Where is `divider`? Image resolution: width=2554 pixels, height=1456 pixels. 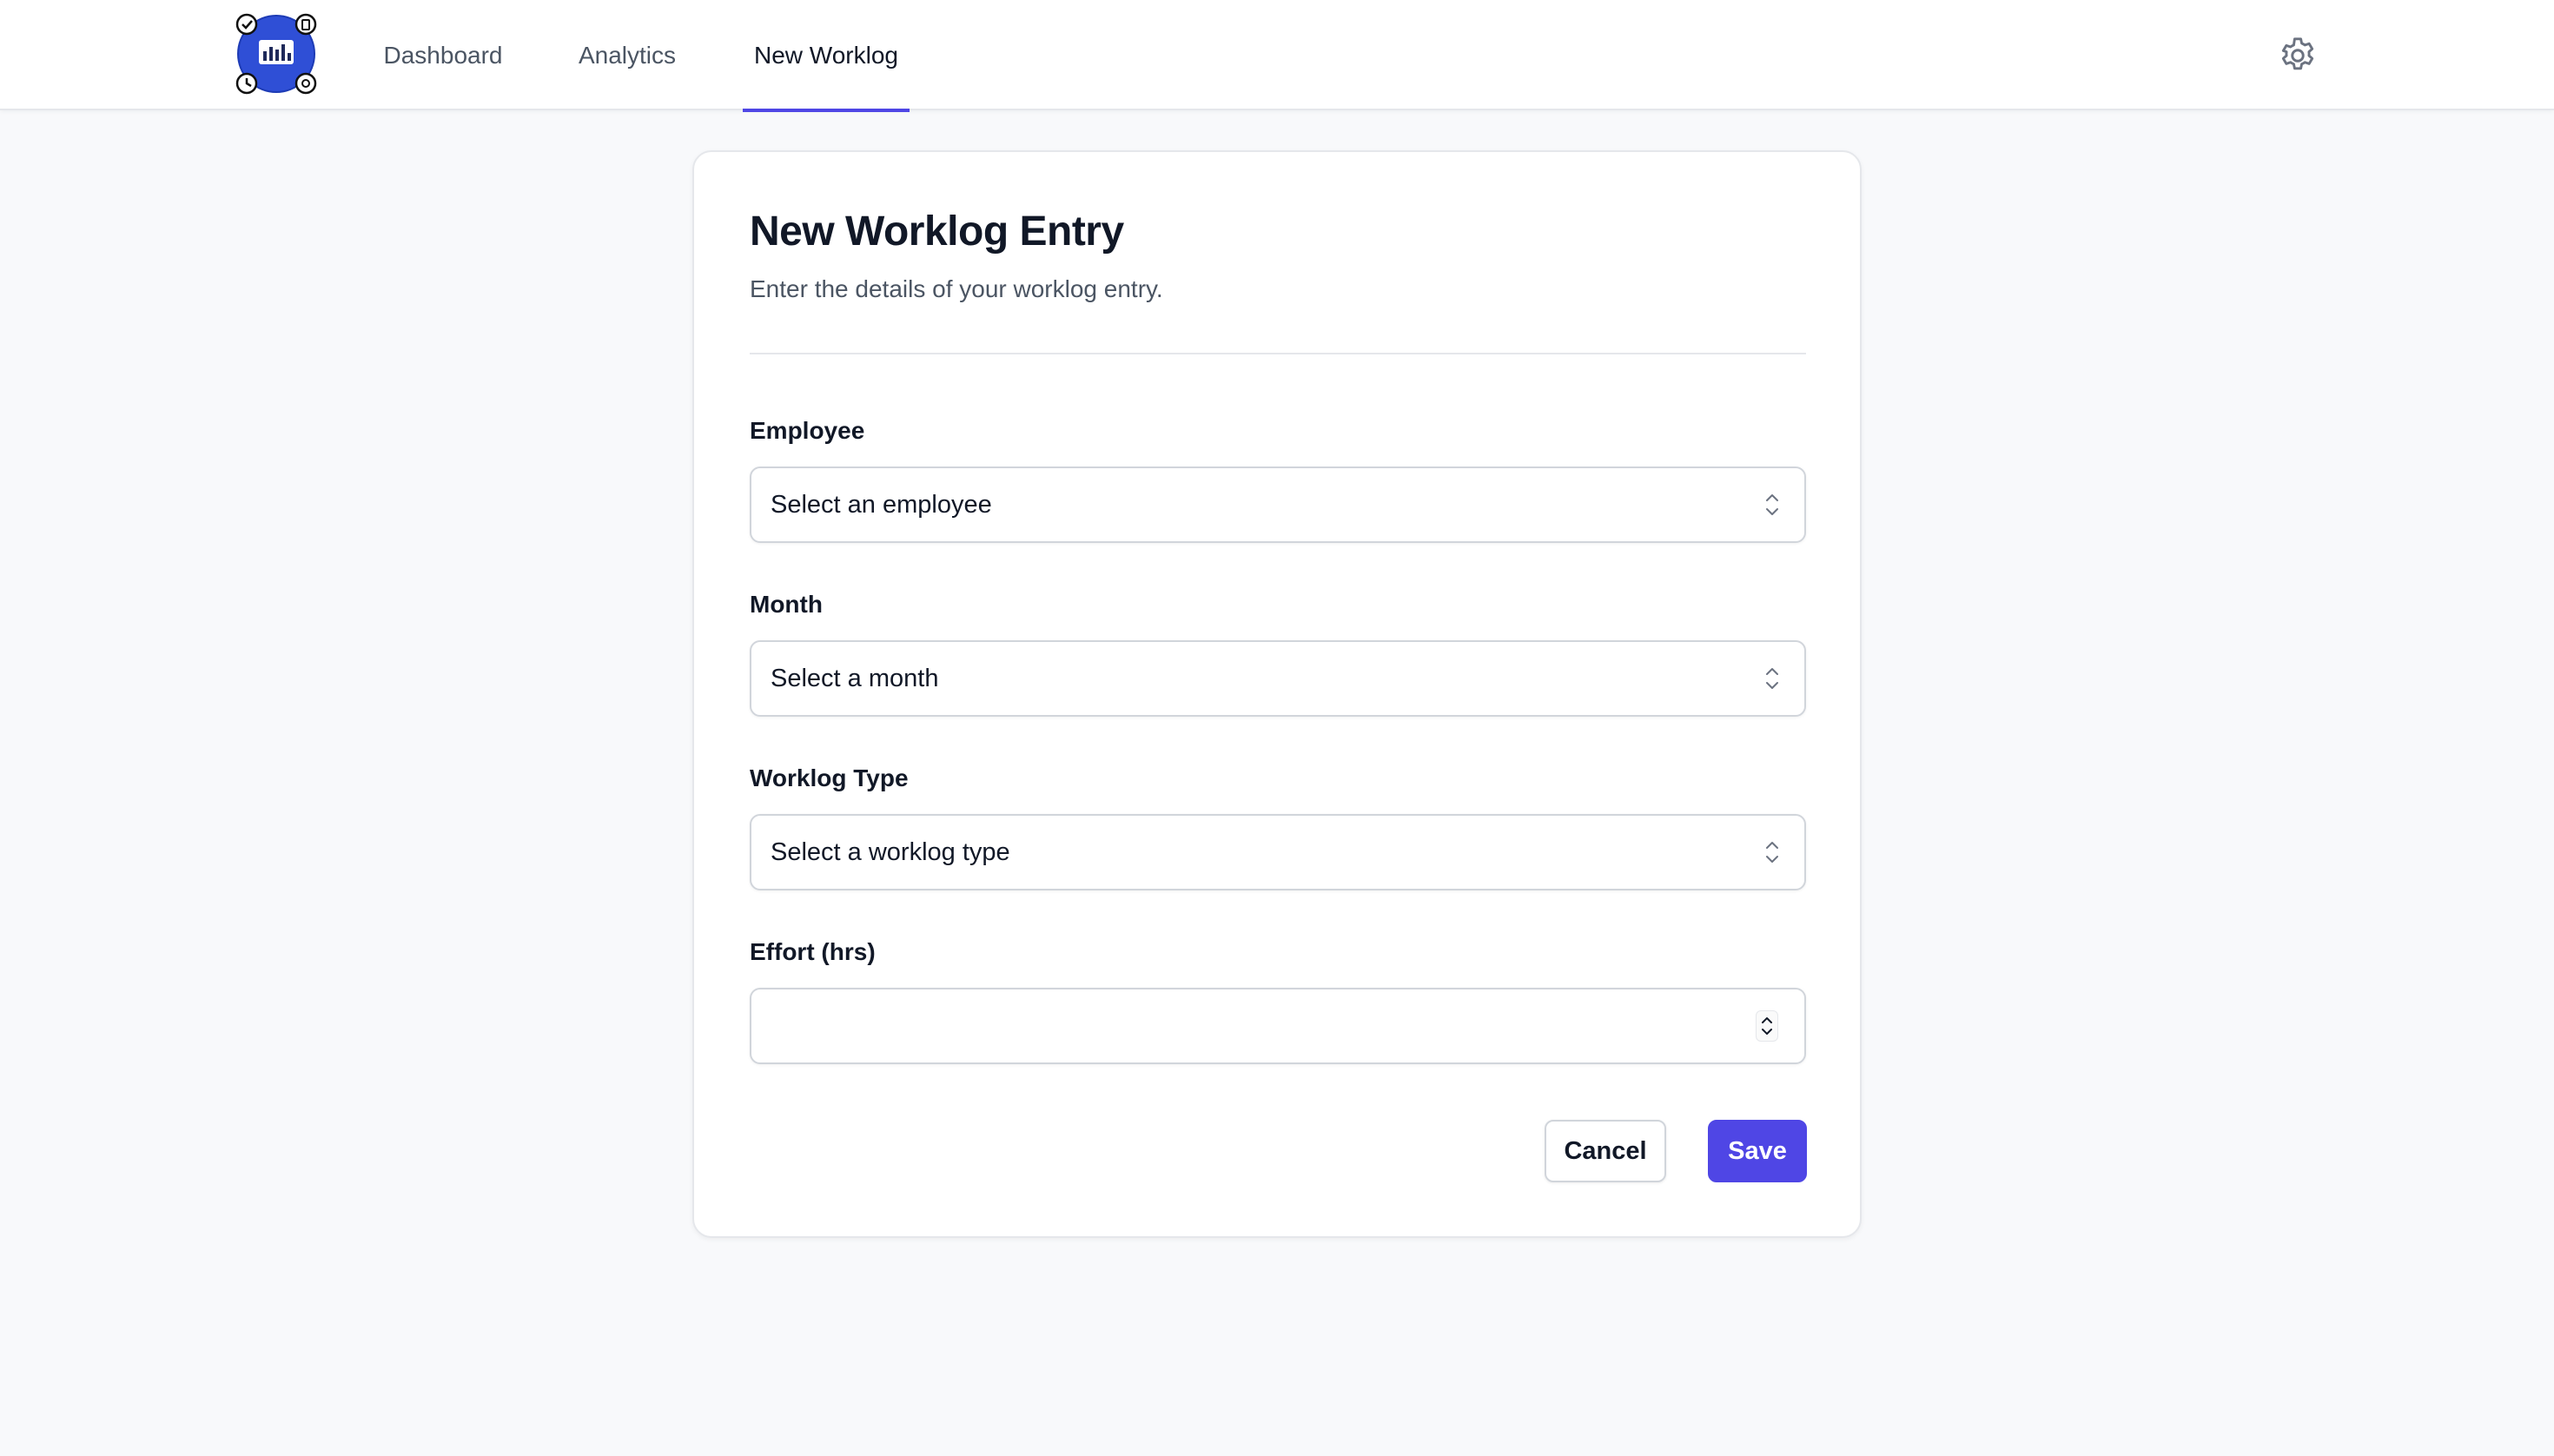
divider is located at coordinates (1278, 353).